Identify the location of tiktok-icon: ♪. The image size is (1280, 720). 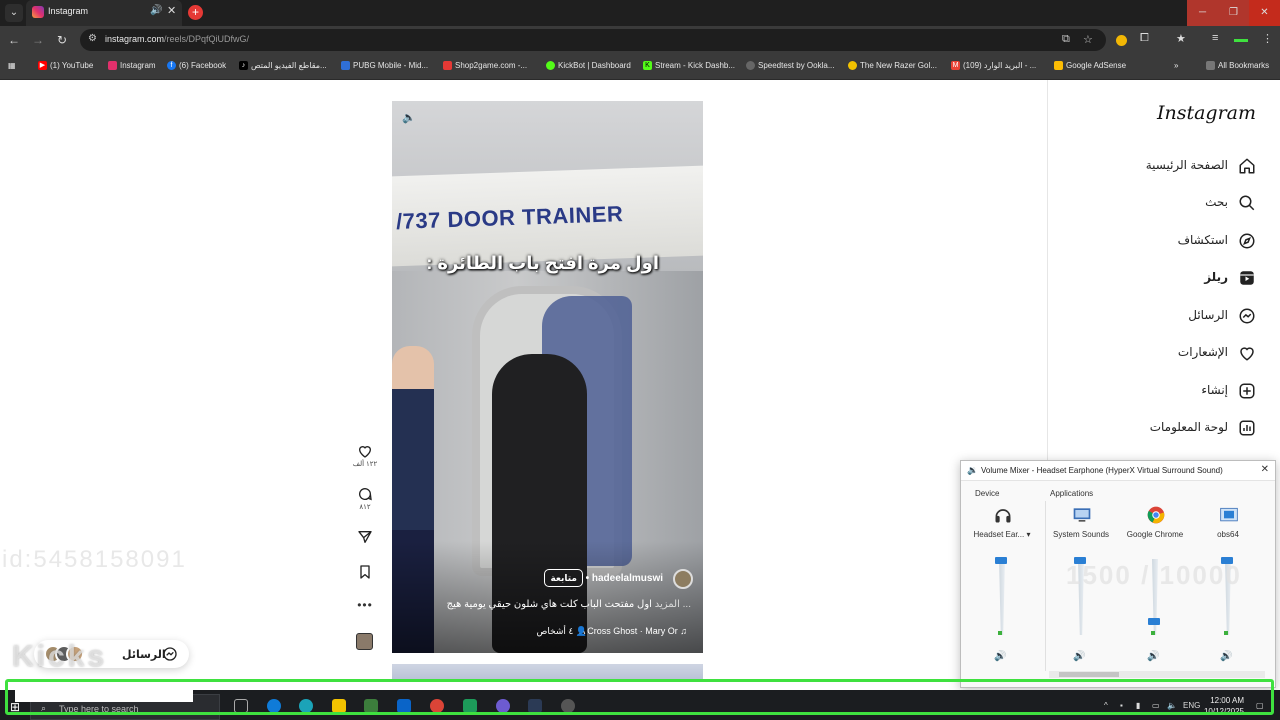
(243, 65).